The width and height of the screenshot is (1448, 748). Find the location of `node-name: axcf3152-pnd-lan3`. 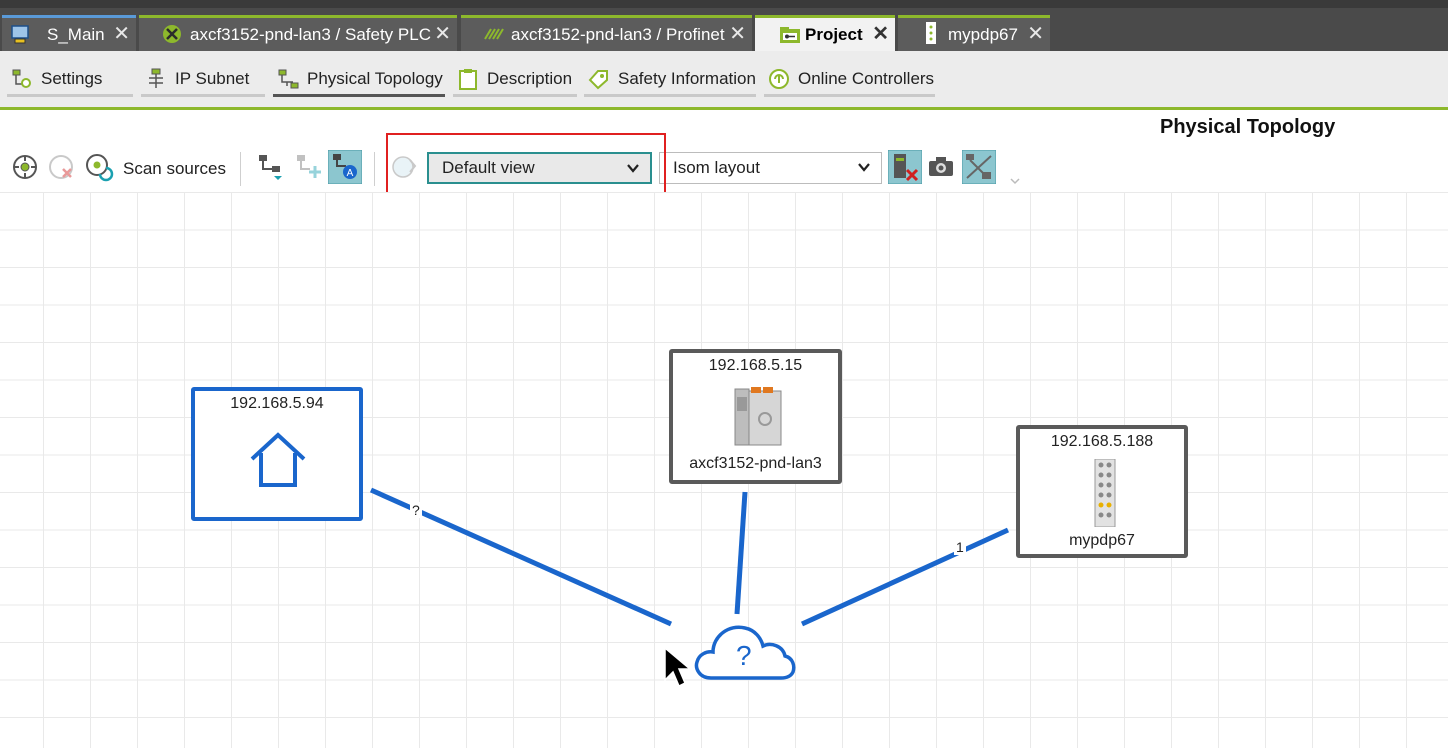

node-name: axcf3152-pnd-lan3 is located at coordinates (755, 463).